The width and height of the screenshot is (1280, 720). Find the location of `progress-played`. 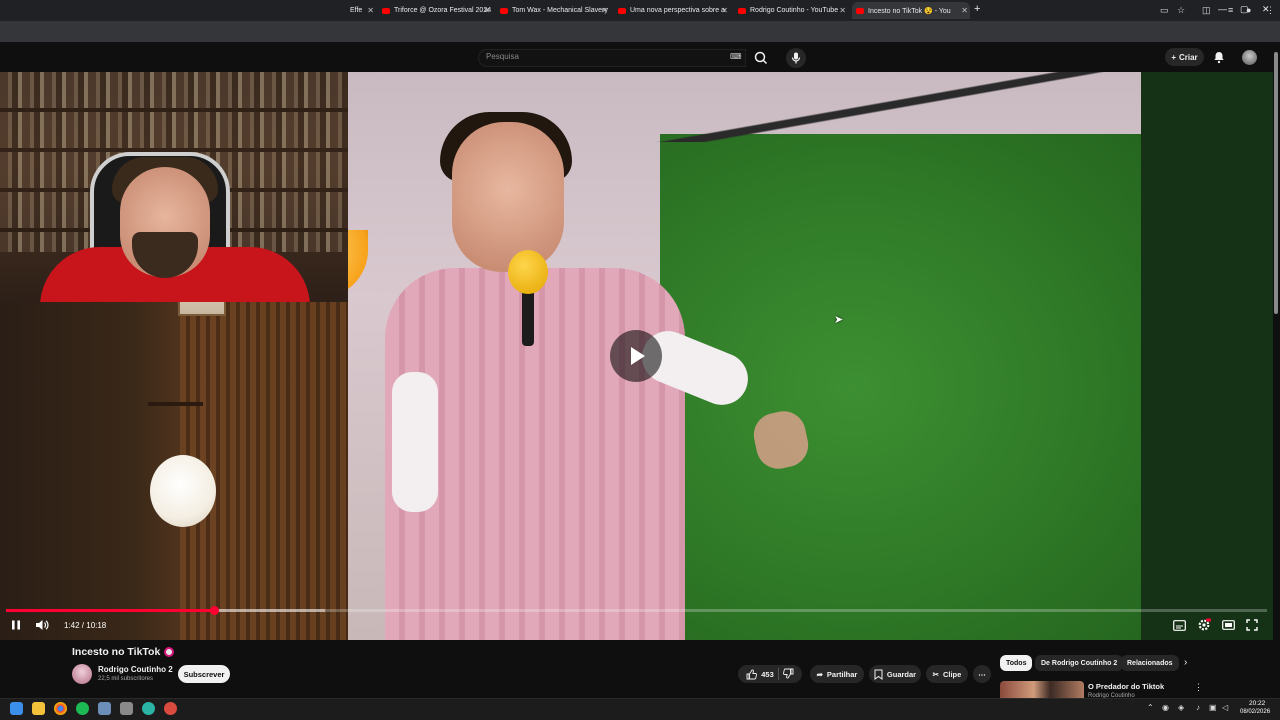

progress-played is located at coordinates (110, 610).